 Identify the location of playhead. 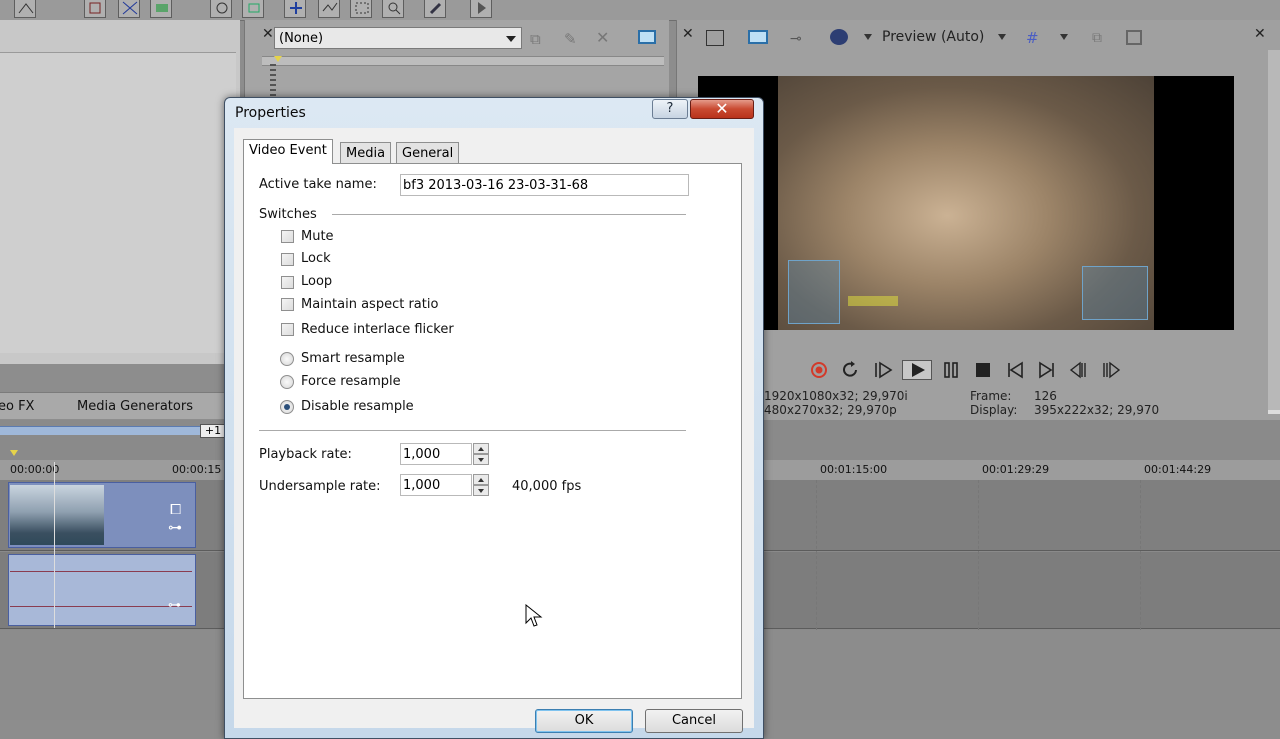
(54, 545).